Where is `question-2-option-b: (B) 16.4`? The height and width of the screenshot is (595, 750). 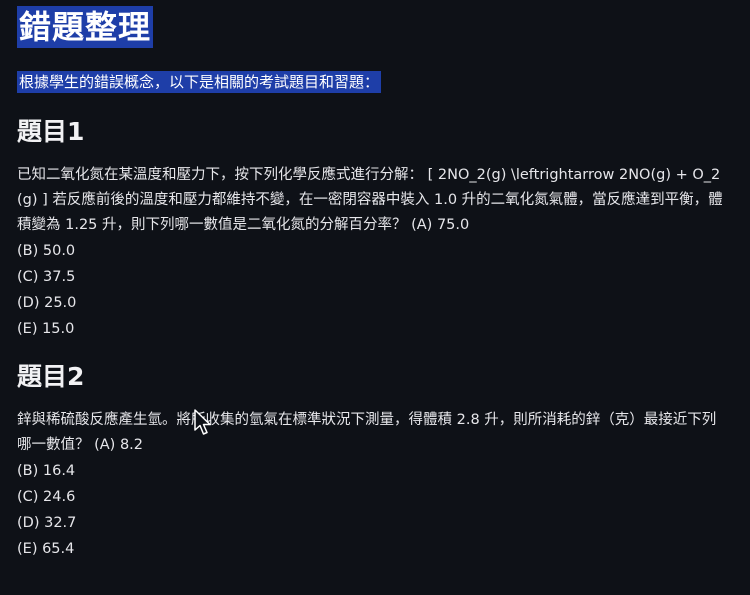
question-2-option-b: (B) 16.4 is located at coordinates (46, 471).